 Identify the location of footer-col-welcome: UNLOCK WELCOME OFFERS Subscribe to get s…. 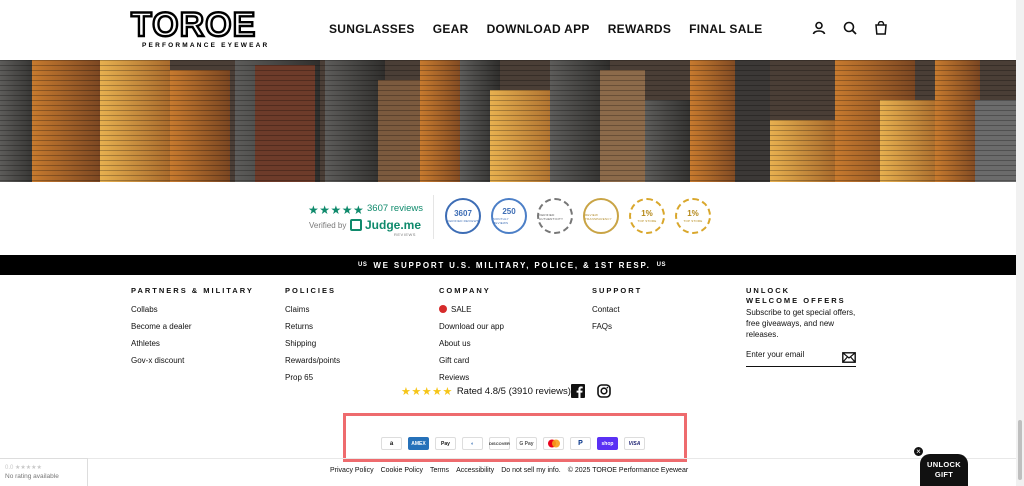
(802, 313).